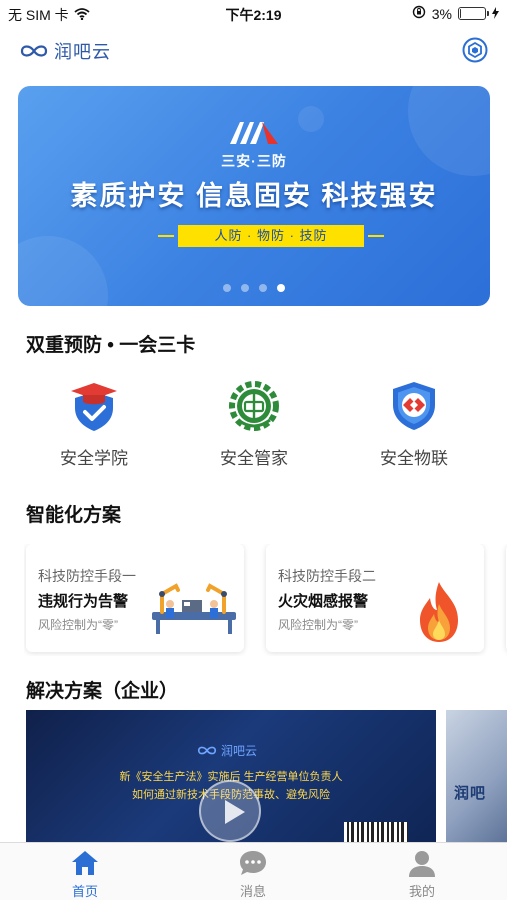 The width and height of the screenshot is (507, 900). I want to click on message-icon, so click(253, 863).